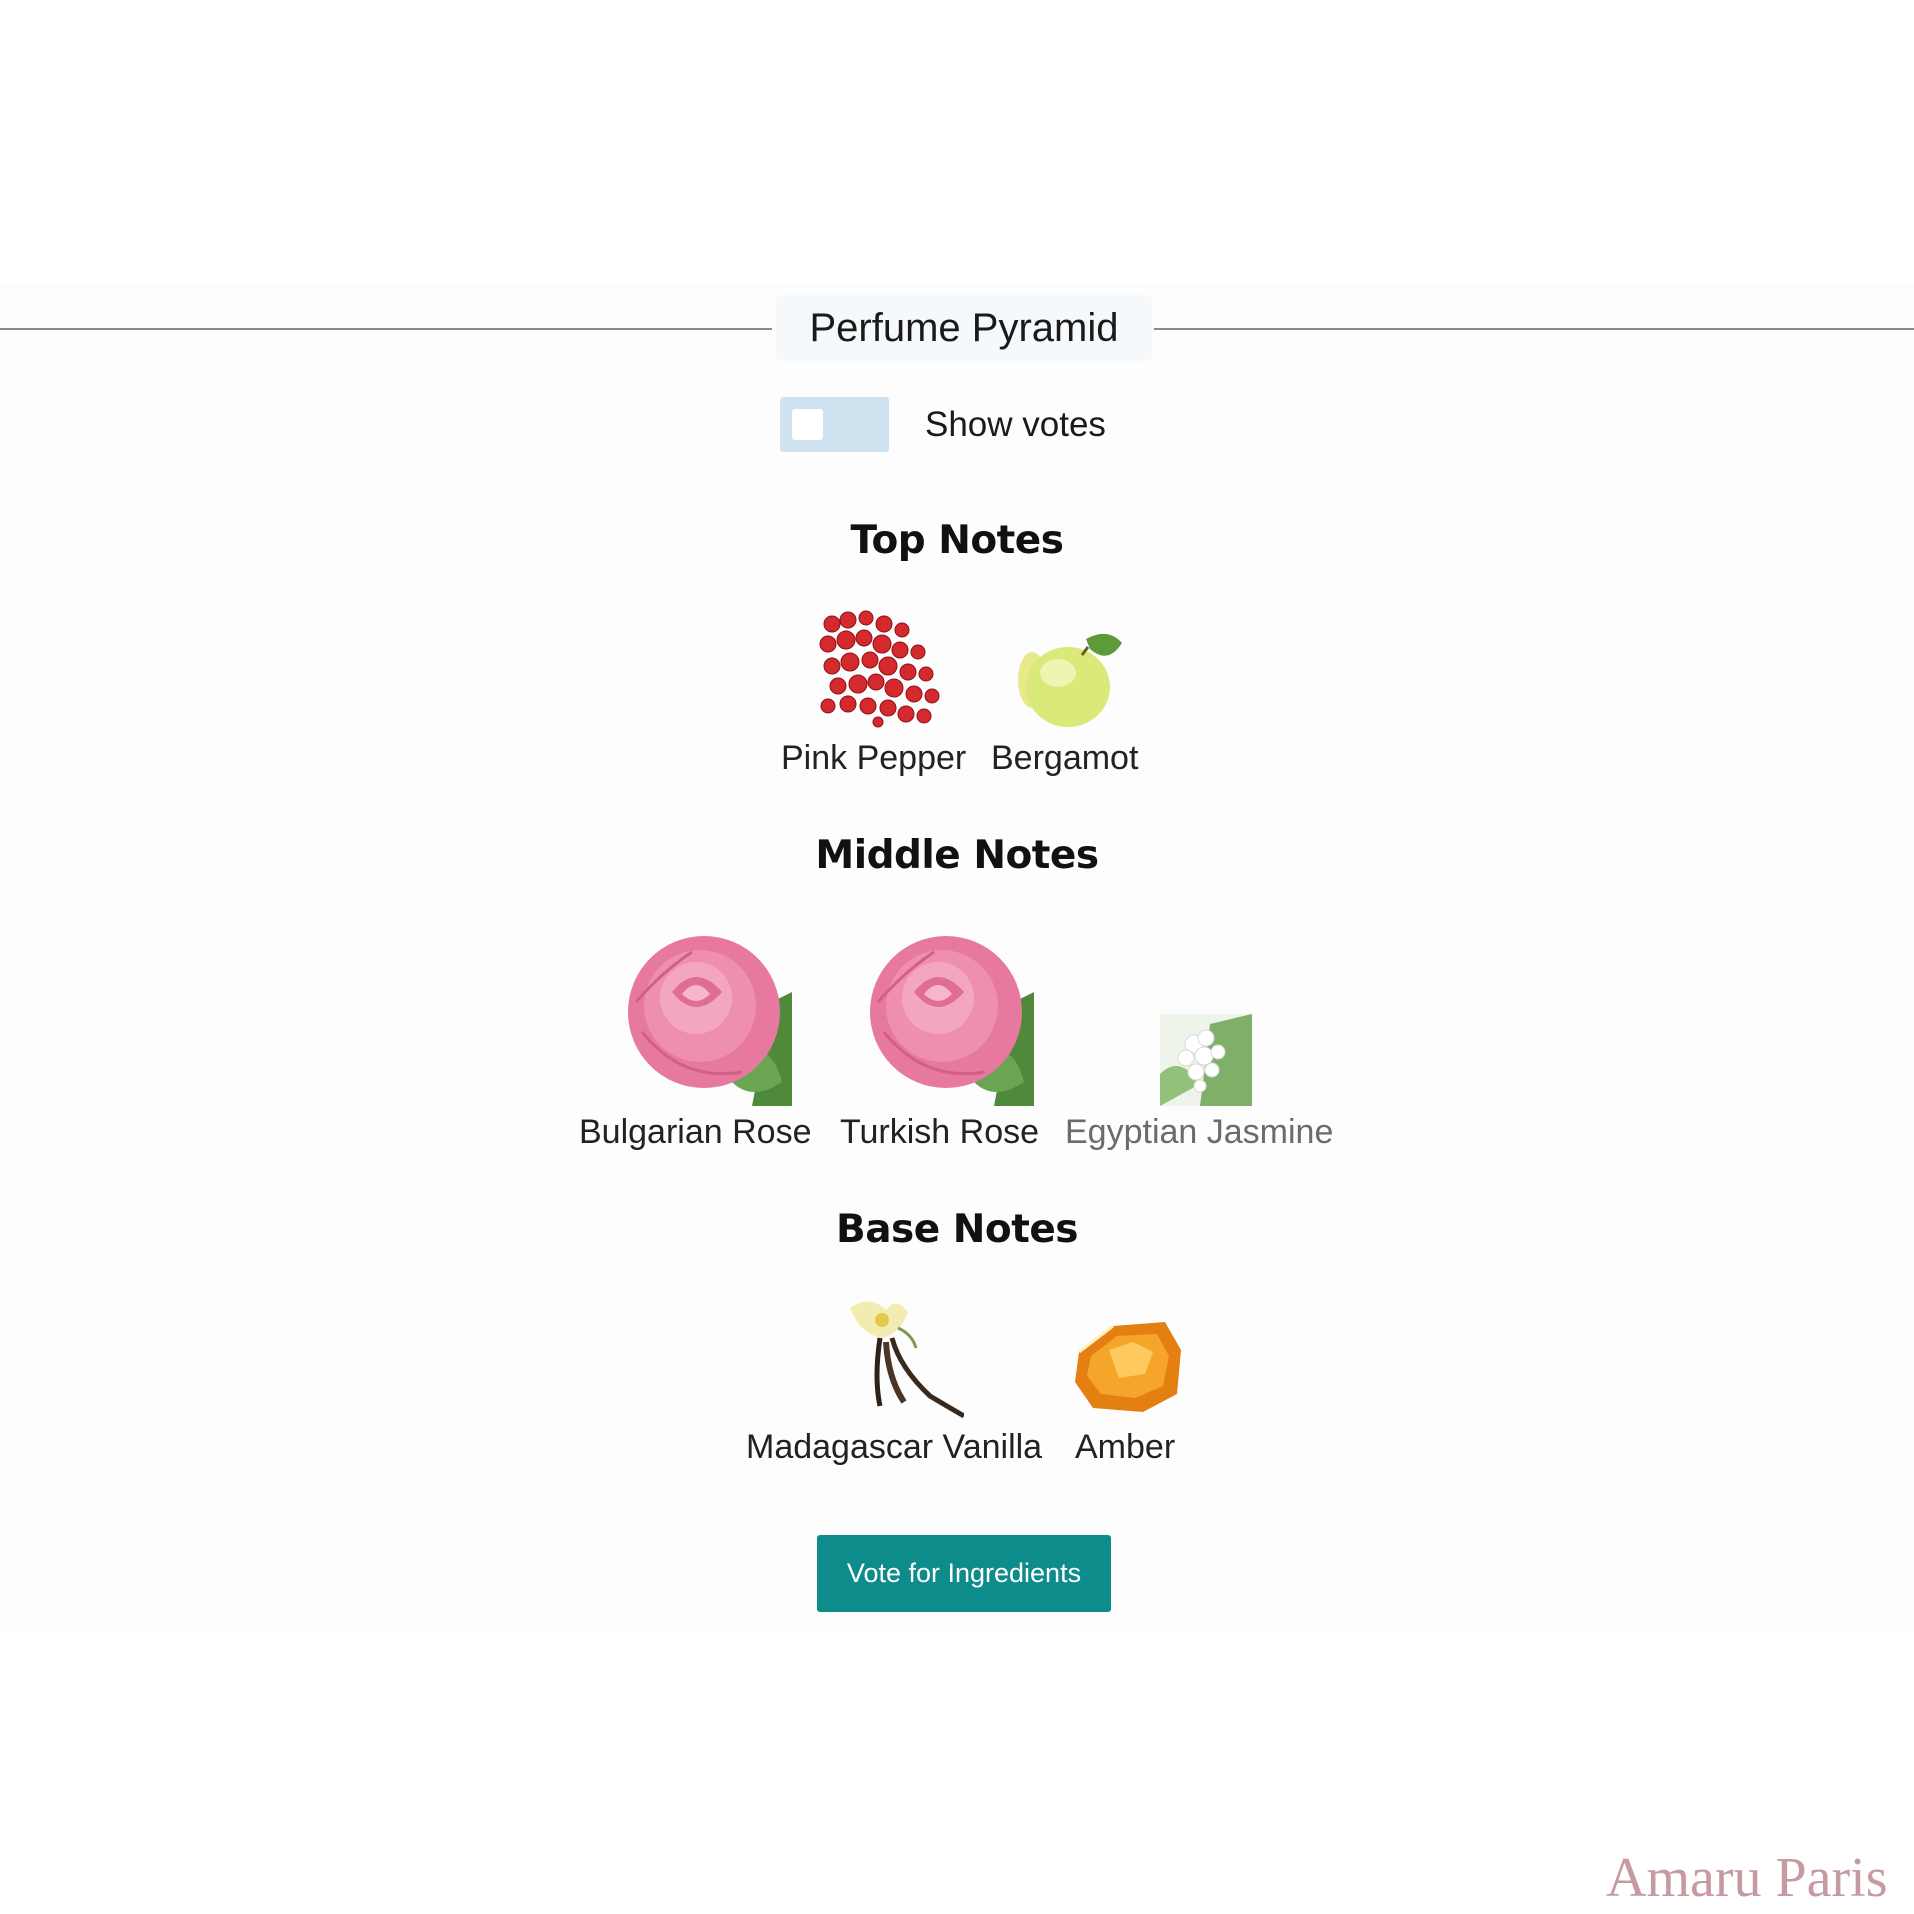 This screenshot has height=1914, width=1914. I want to click on bergamot-icon, so click(1068, 677).